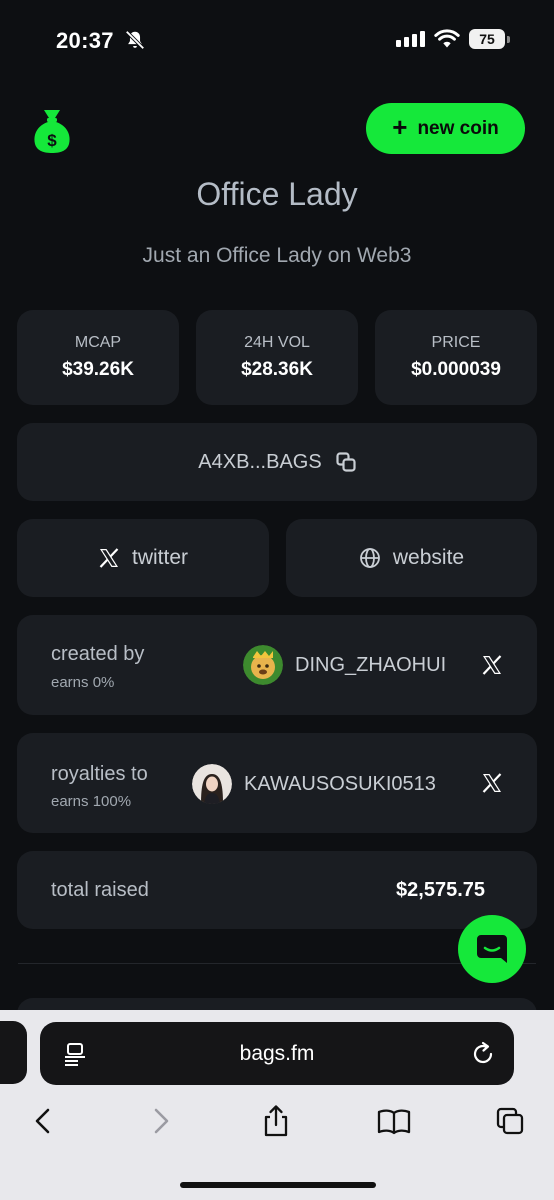 This screenshot has height=1200, width=554. What do you see at coordinates (410, 39) in the screenshot?
I see `signal-icon` at bounding box center [410, 39].